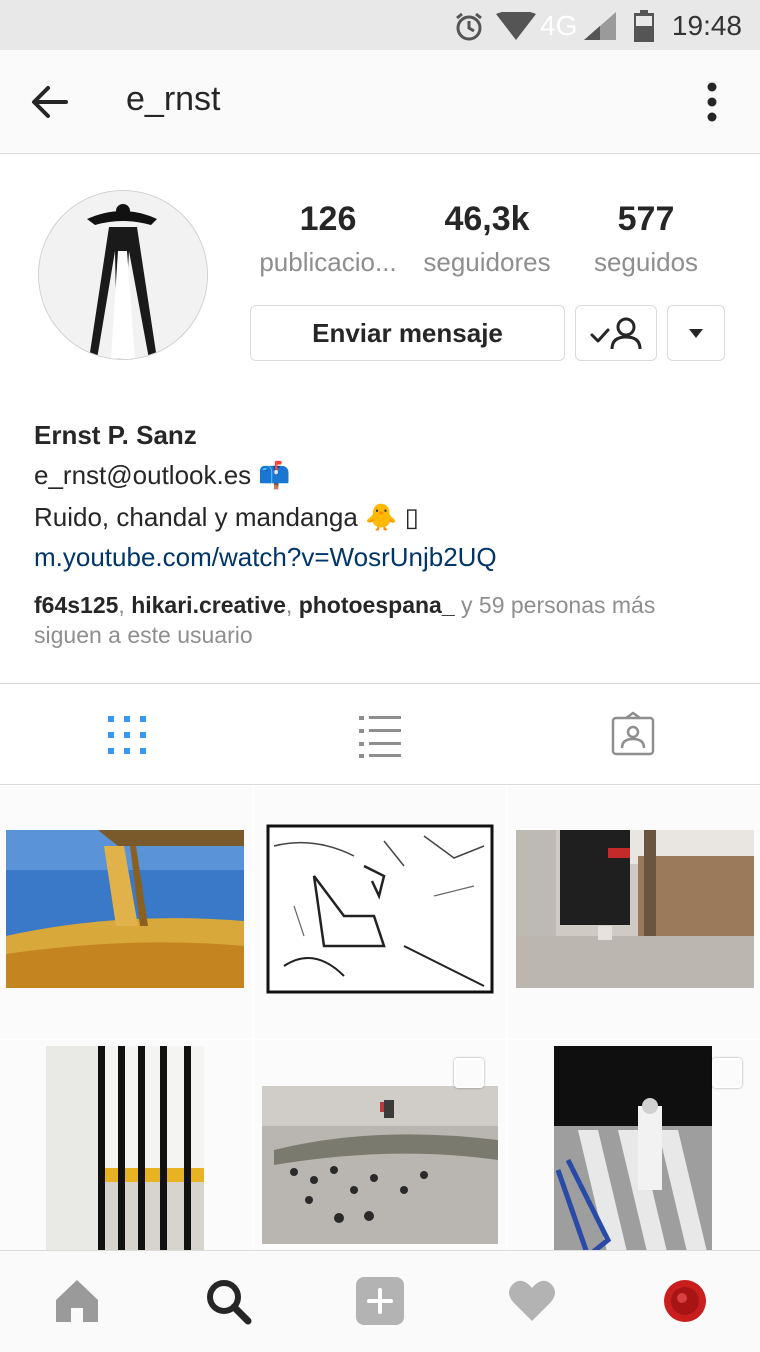  I want to click on caret-down-icon, so click(696, 333).